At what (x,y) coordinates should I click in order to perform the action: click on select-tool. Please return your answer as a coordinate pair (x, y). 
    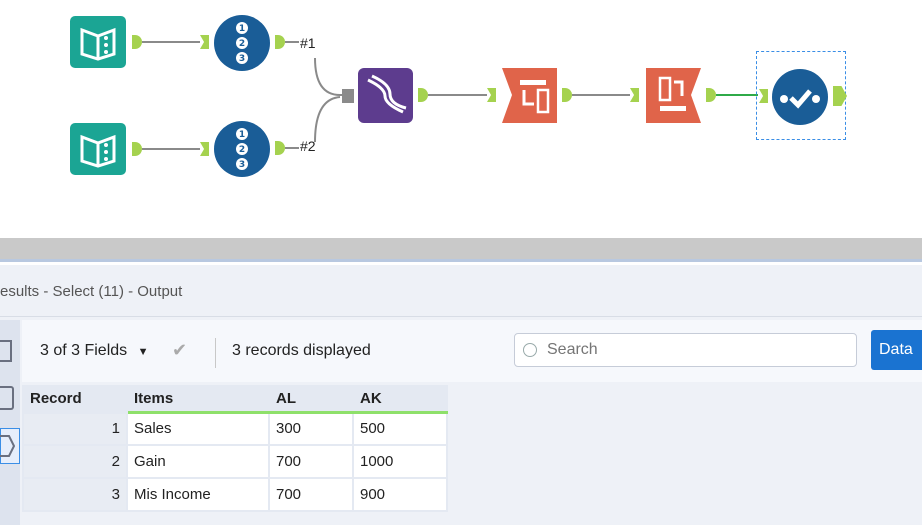
    Looking at the image, I should click on (801, 95).